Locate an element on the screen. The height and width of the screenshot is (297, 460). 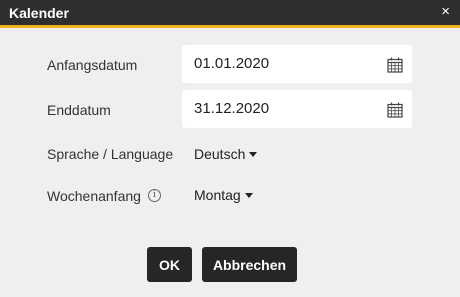
week-start-dropdown: Montag is located at coordinates (223, 195).